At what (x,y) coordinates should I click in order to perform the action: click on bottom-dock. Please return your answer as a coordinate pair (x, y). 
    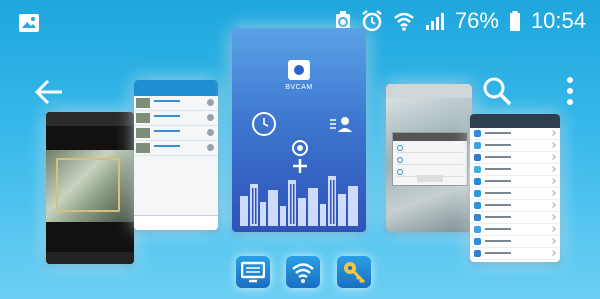
    Looking at the image, I should click on (300, 276).